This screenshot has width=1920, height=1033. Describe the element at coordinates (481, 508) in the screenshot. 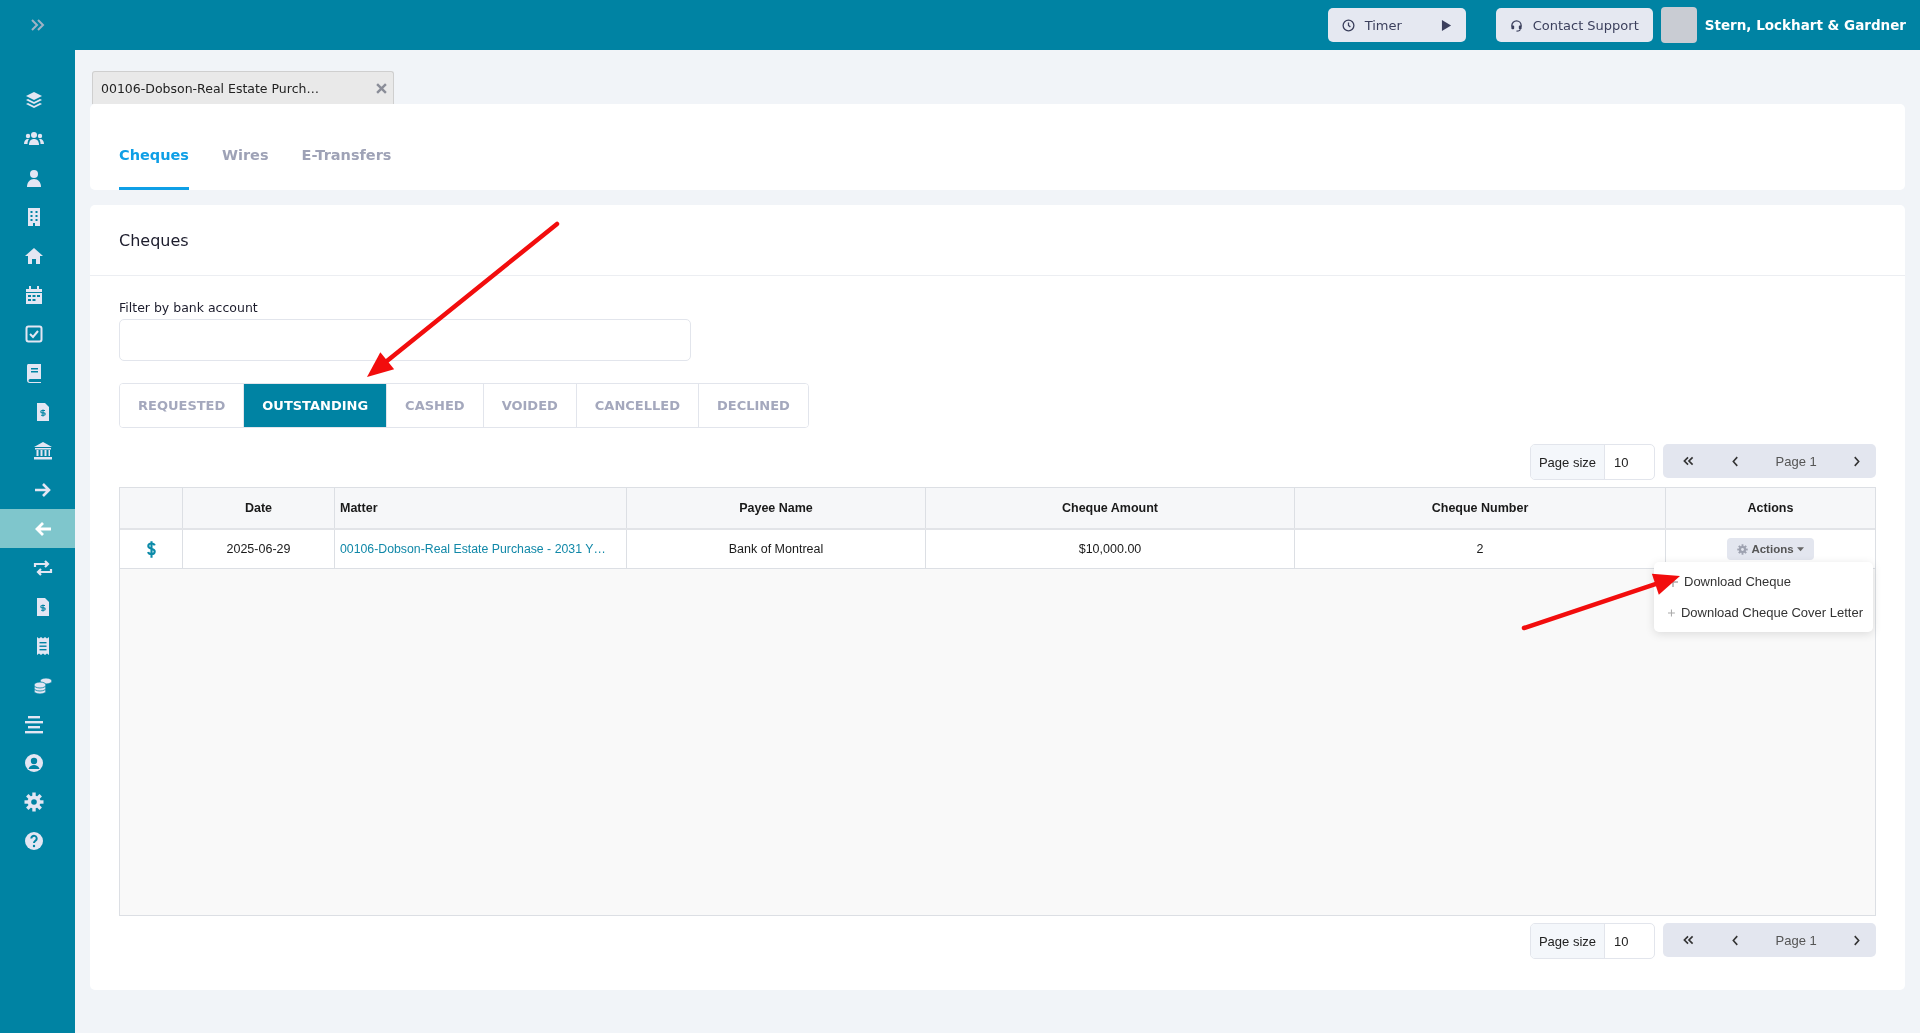

I see `column-header: Matter` at that location.